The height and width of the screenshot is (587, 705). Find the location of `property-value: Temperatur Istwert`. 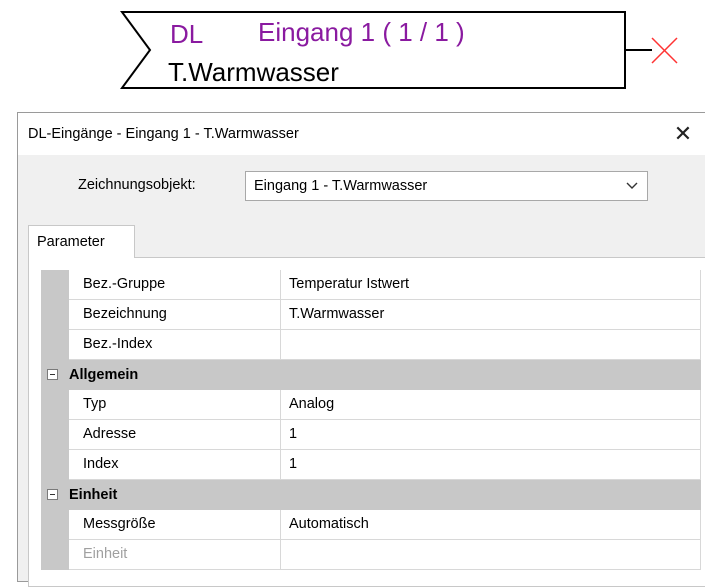

property-value: Temperatur Istwert is located at coordinates (491, 285).